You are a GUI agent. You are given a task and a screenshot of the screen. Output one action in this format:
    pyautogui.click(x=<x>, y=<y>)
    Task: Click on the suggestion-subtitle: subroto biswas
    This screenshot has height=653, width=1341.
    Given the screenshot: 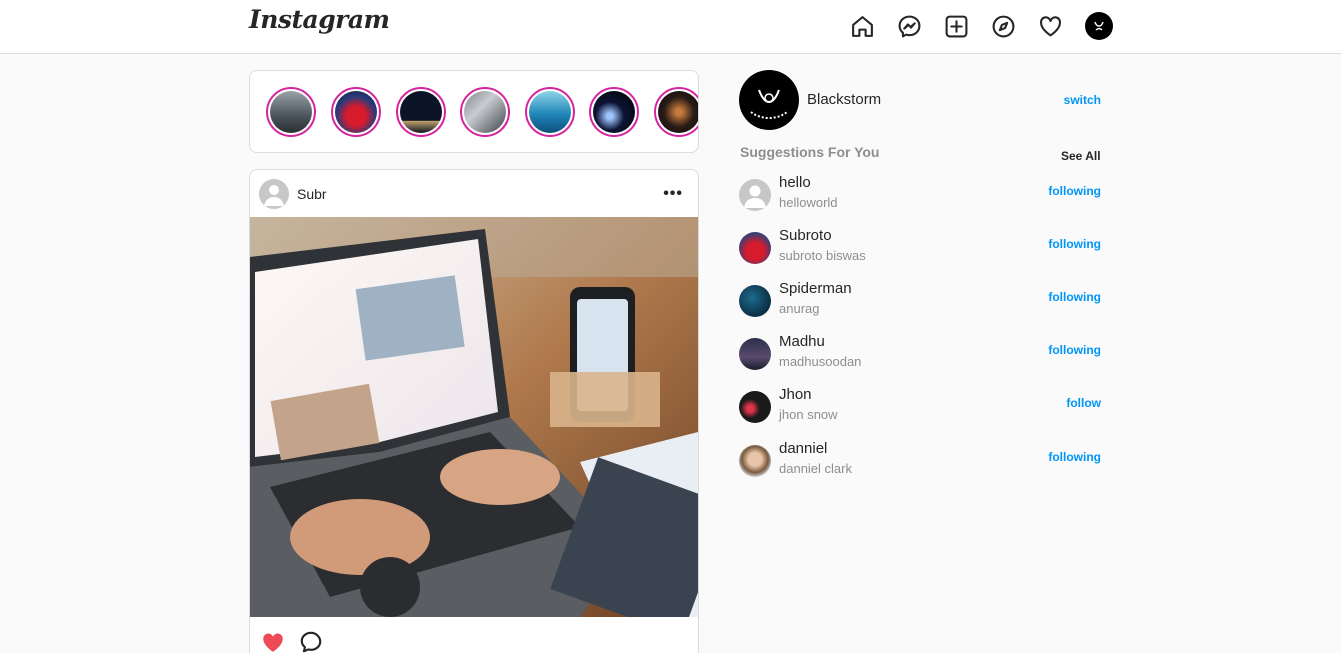 What is the action you would take?
    pyautogui.click(x=822, y=255)
    